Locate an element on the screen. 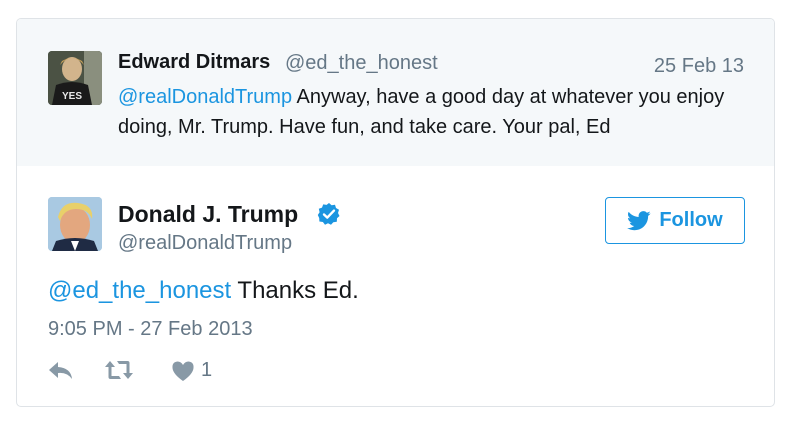 The width and height of the screenshot is (799, 433). follow-button: Follow is located at coordinates (675, 220).